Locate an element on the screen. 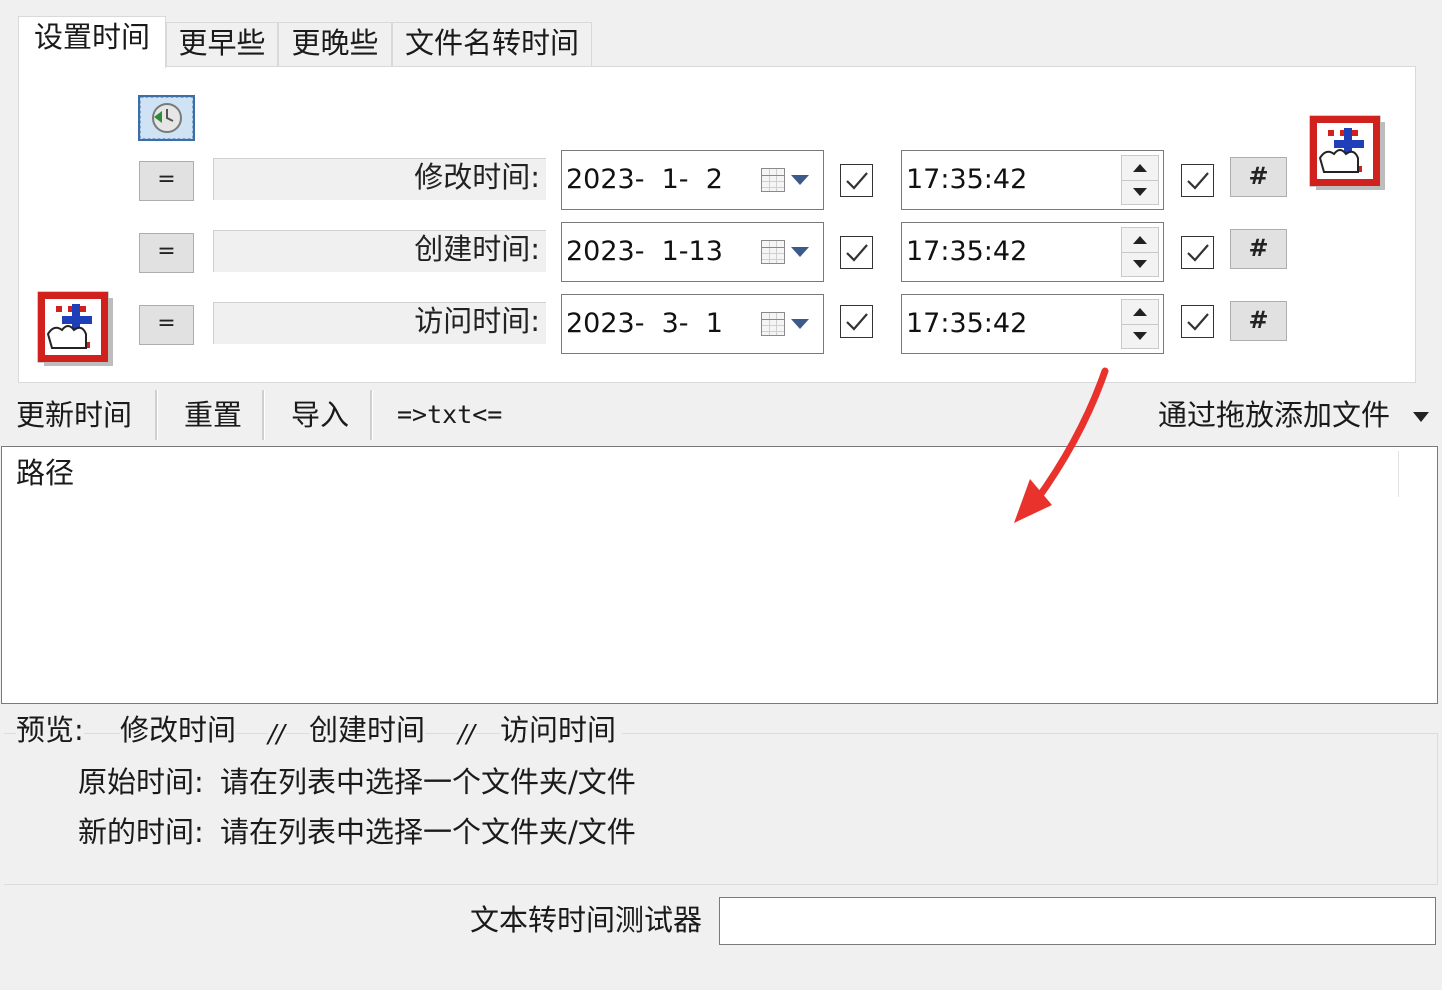  created-date-checkbox is located at coordinates (856, 252).